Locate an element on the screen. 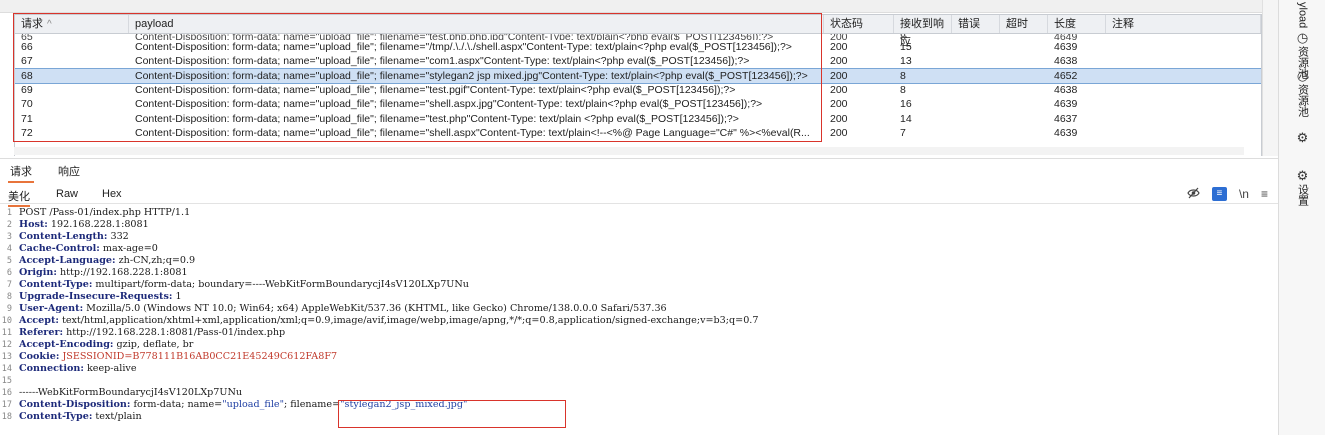 The image size is (1325, 436). header-value: zh-CN,zh;q=0.9 is located at coordinates (155, 260).